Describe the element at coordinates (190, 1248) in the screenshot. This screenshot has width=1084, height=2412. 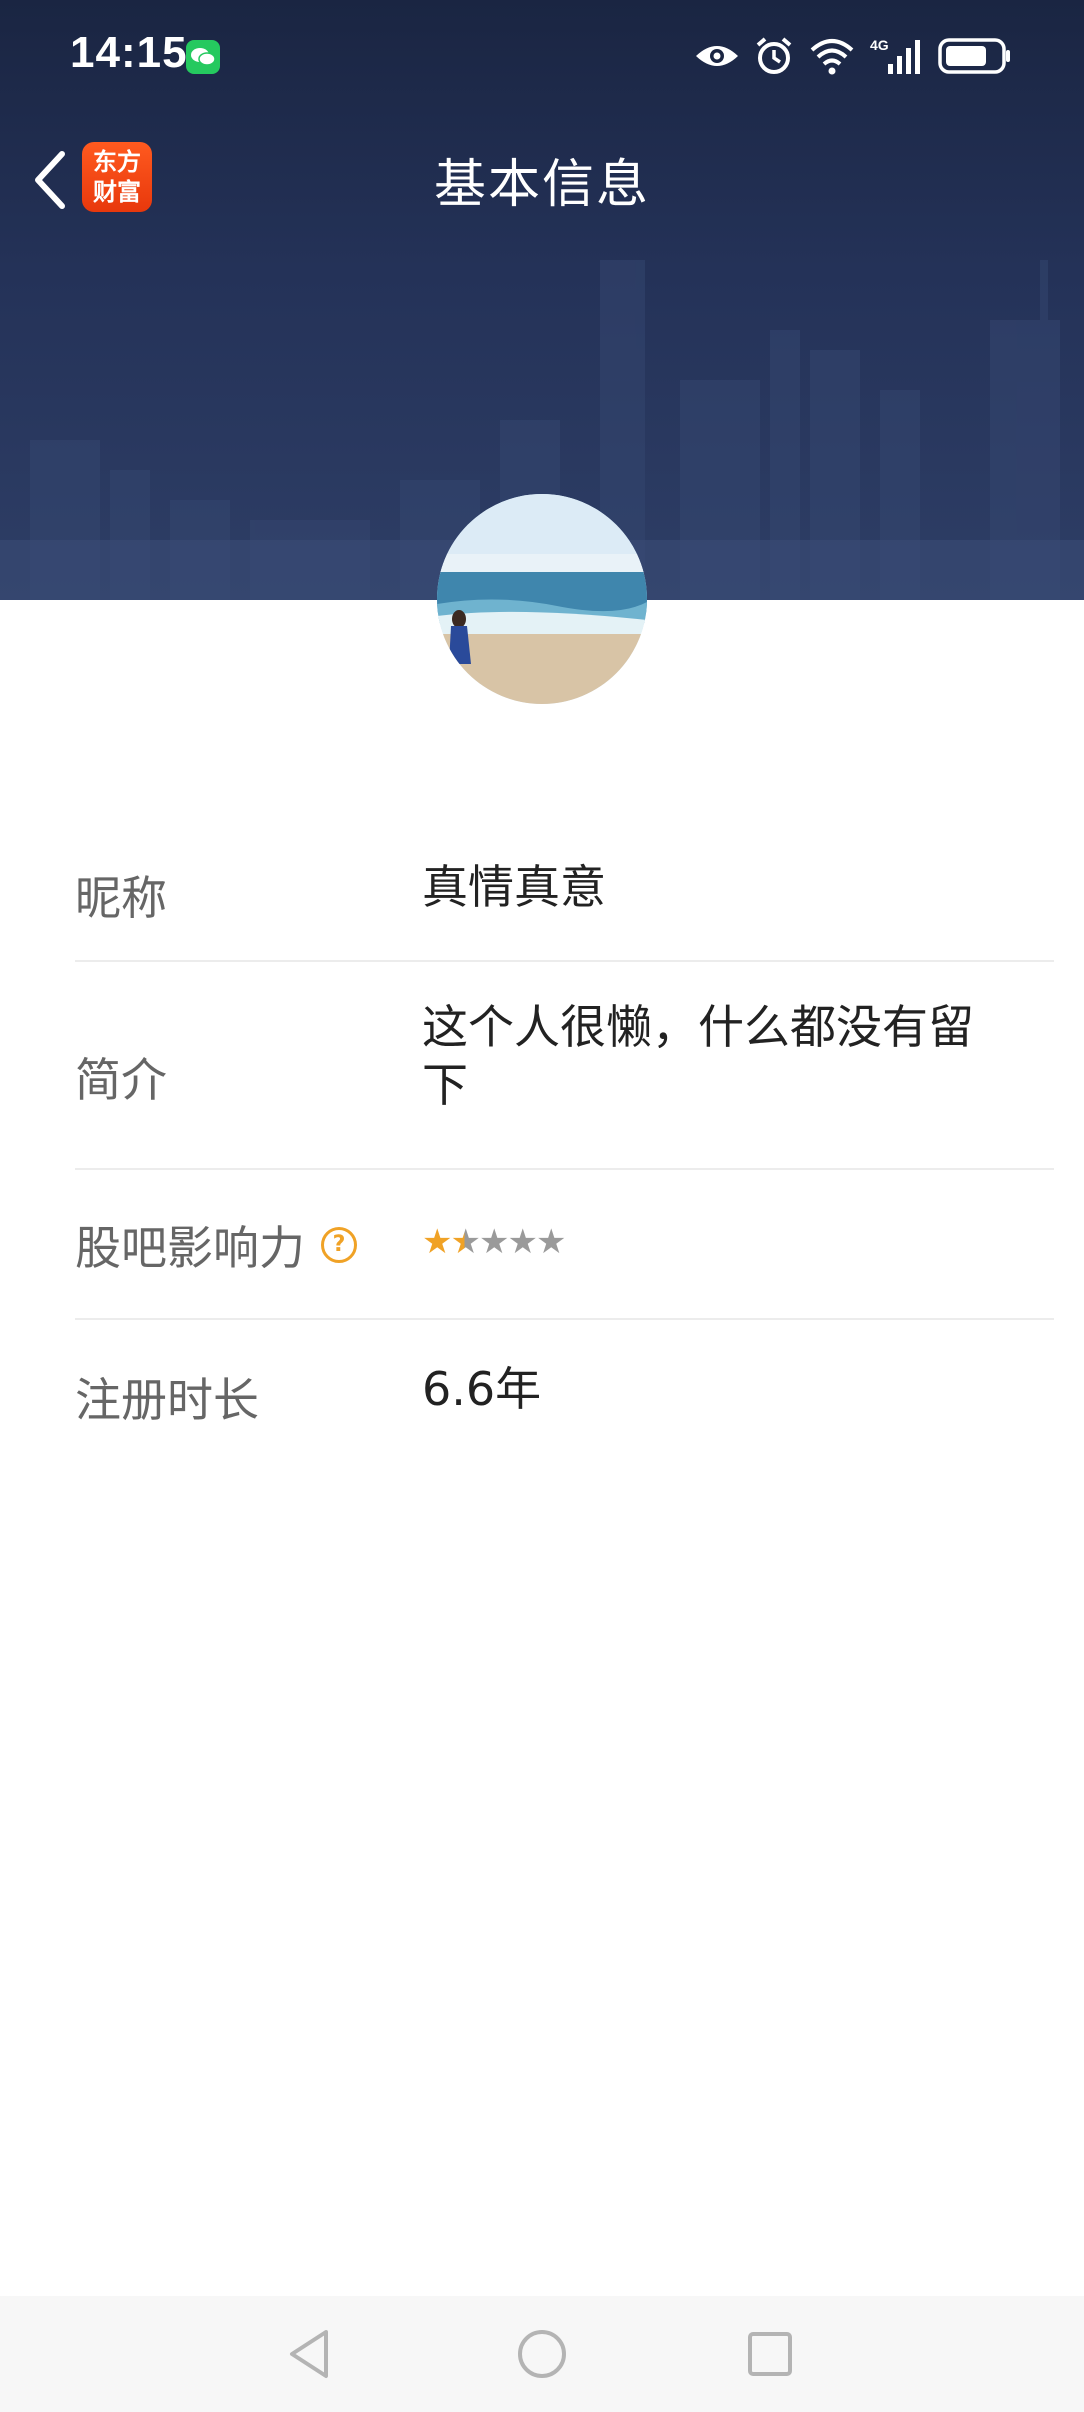
I see `influence-label: 股吧影响力` at that location.